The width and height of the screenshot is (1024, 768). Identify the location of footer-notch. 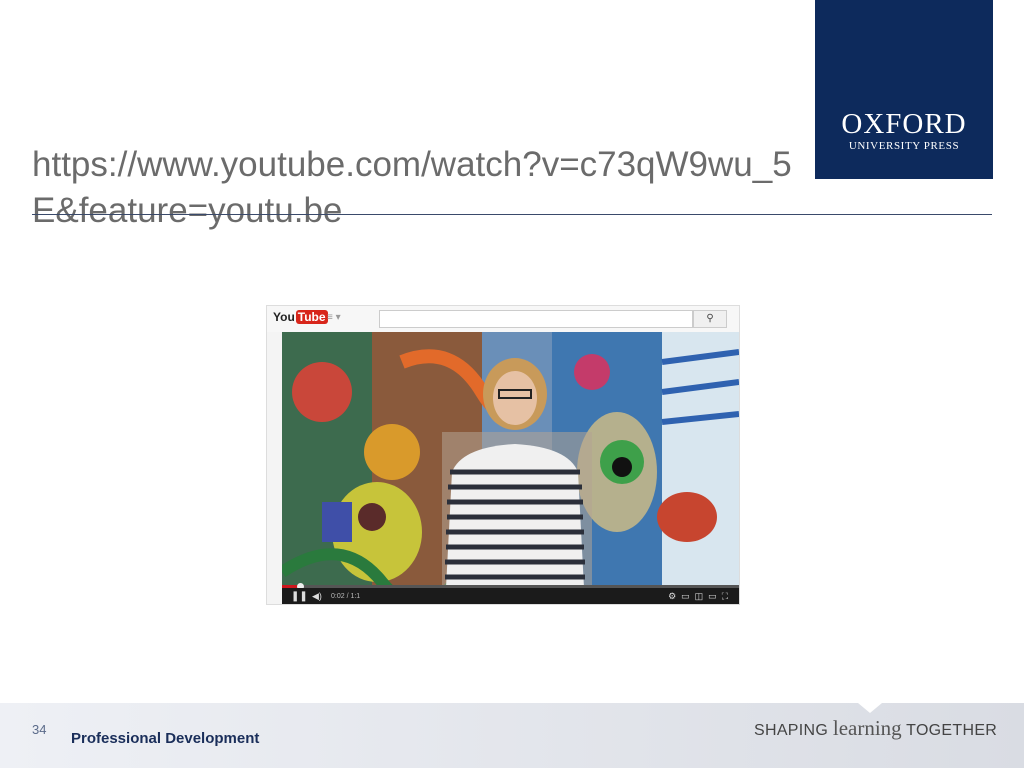
(870, 708).